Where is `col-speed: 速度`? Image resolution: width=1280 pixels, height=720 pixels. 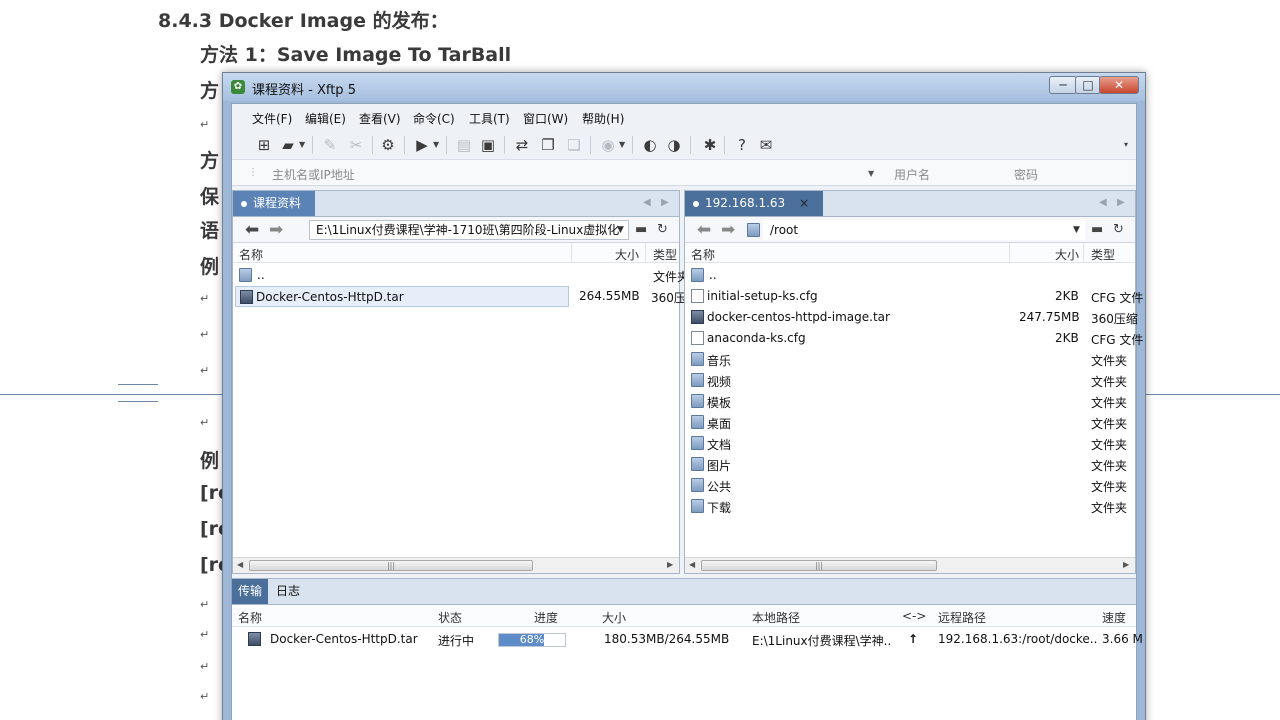 col-speed: 速度 is located at coordinates (1114, 617).